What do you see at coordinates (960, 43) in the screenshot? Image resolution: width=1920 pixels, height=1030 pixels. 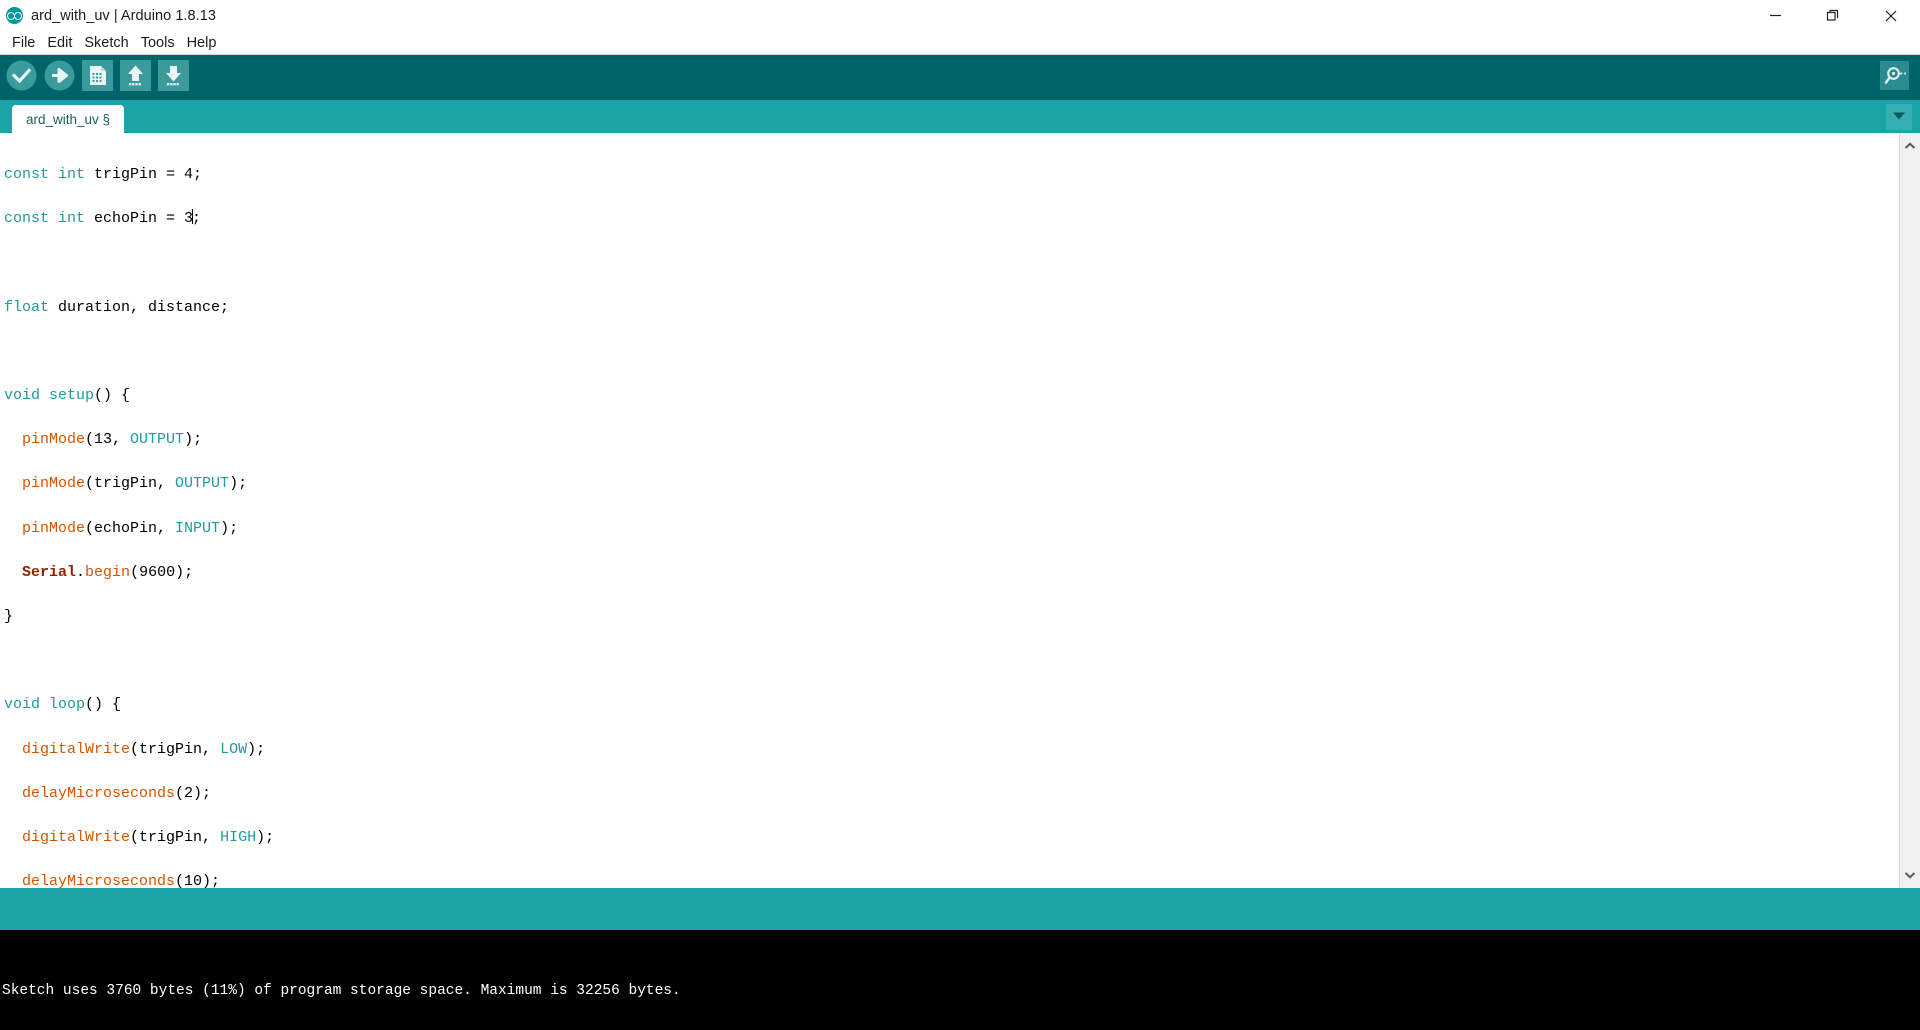 I see `menu-bar: File Edit Sketch Tools Help` at bounding box center [960, 43].